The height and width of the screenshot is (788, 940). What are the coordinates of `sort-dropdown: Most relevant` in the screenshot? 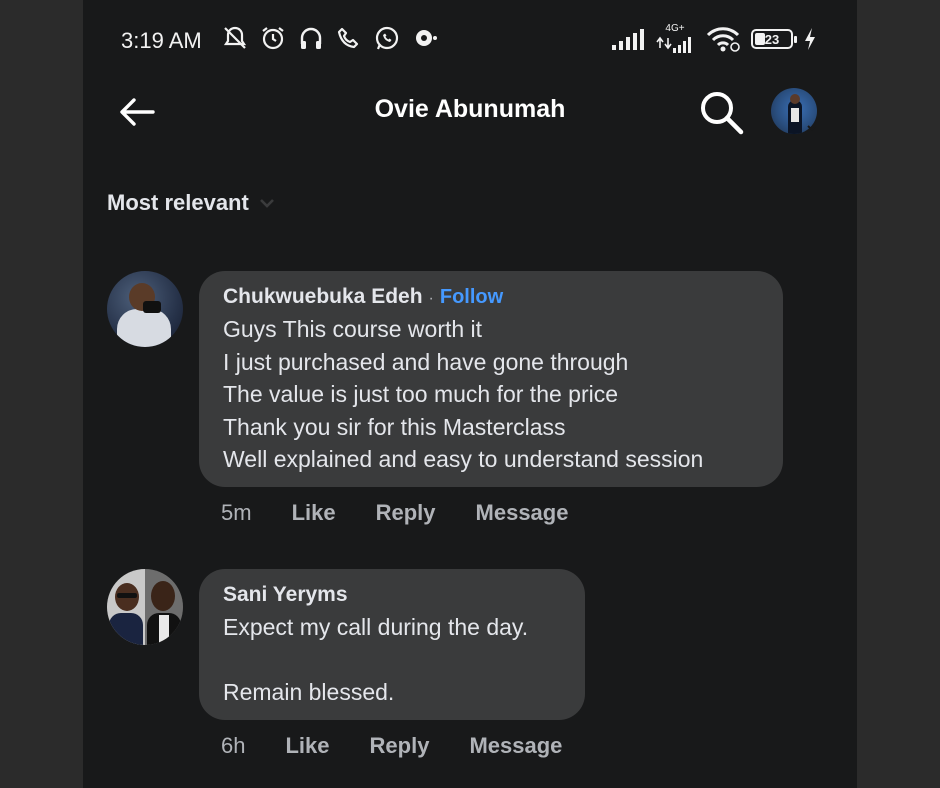 It's located at (191, 203).